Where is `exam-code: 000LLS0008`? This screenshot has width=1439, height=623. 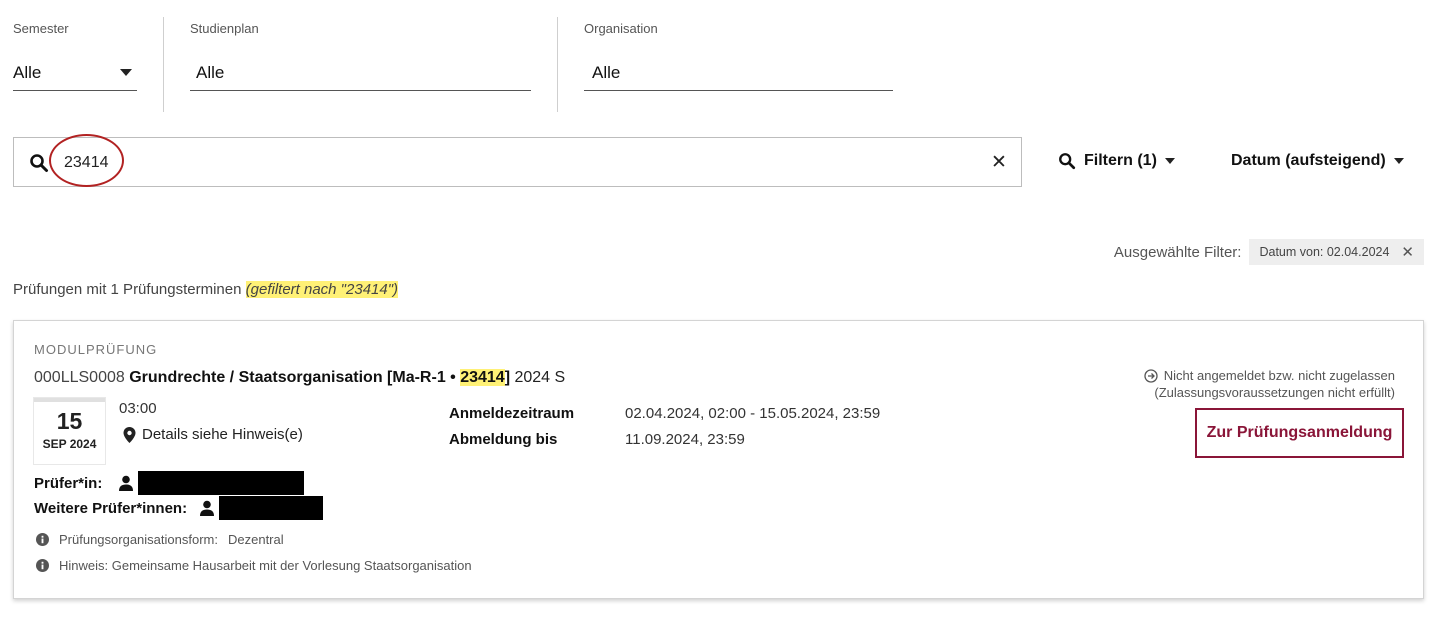 exam-code: 000LLS0008 is located at coordinates (79, 377).